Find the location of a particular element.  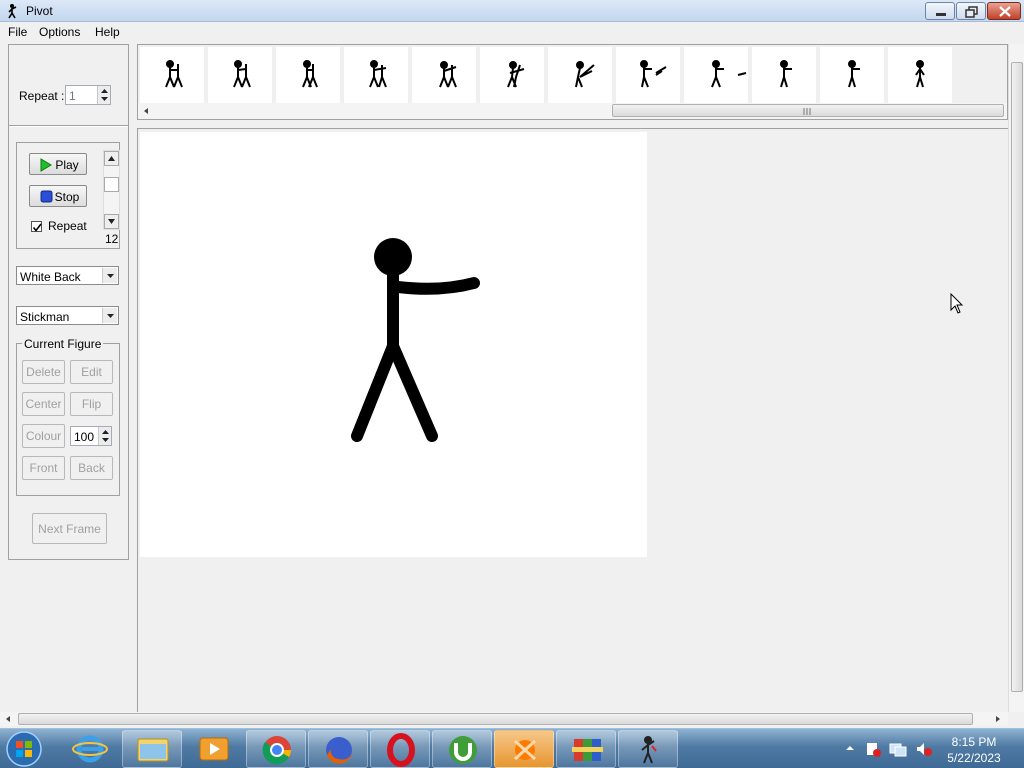

volume-muted-icon is located at coordinates (924, 749).